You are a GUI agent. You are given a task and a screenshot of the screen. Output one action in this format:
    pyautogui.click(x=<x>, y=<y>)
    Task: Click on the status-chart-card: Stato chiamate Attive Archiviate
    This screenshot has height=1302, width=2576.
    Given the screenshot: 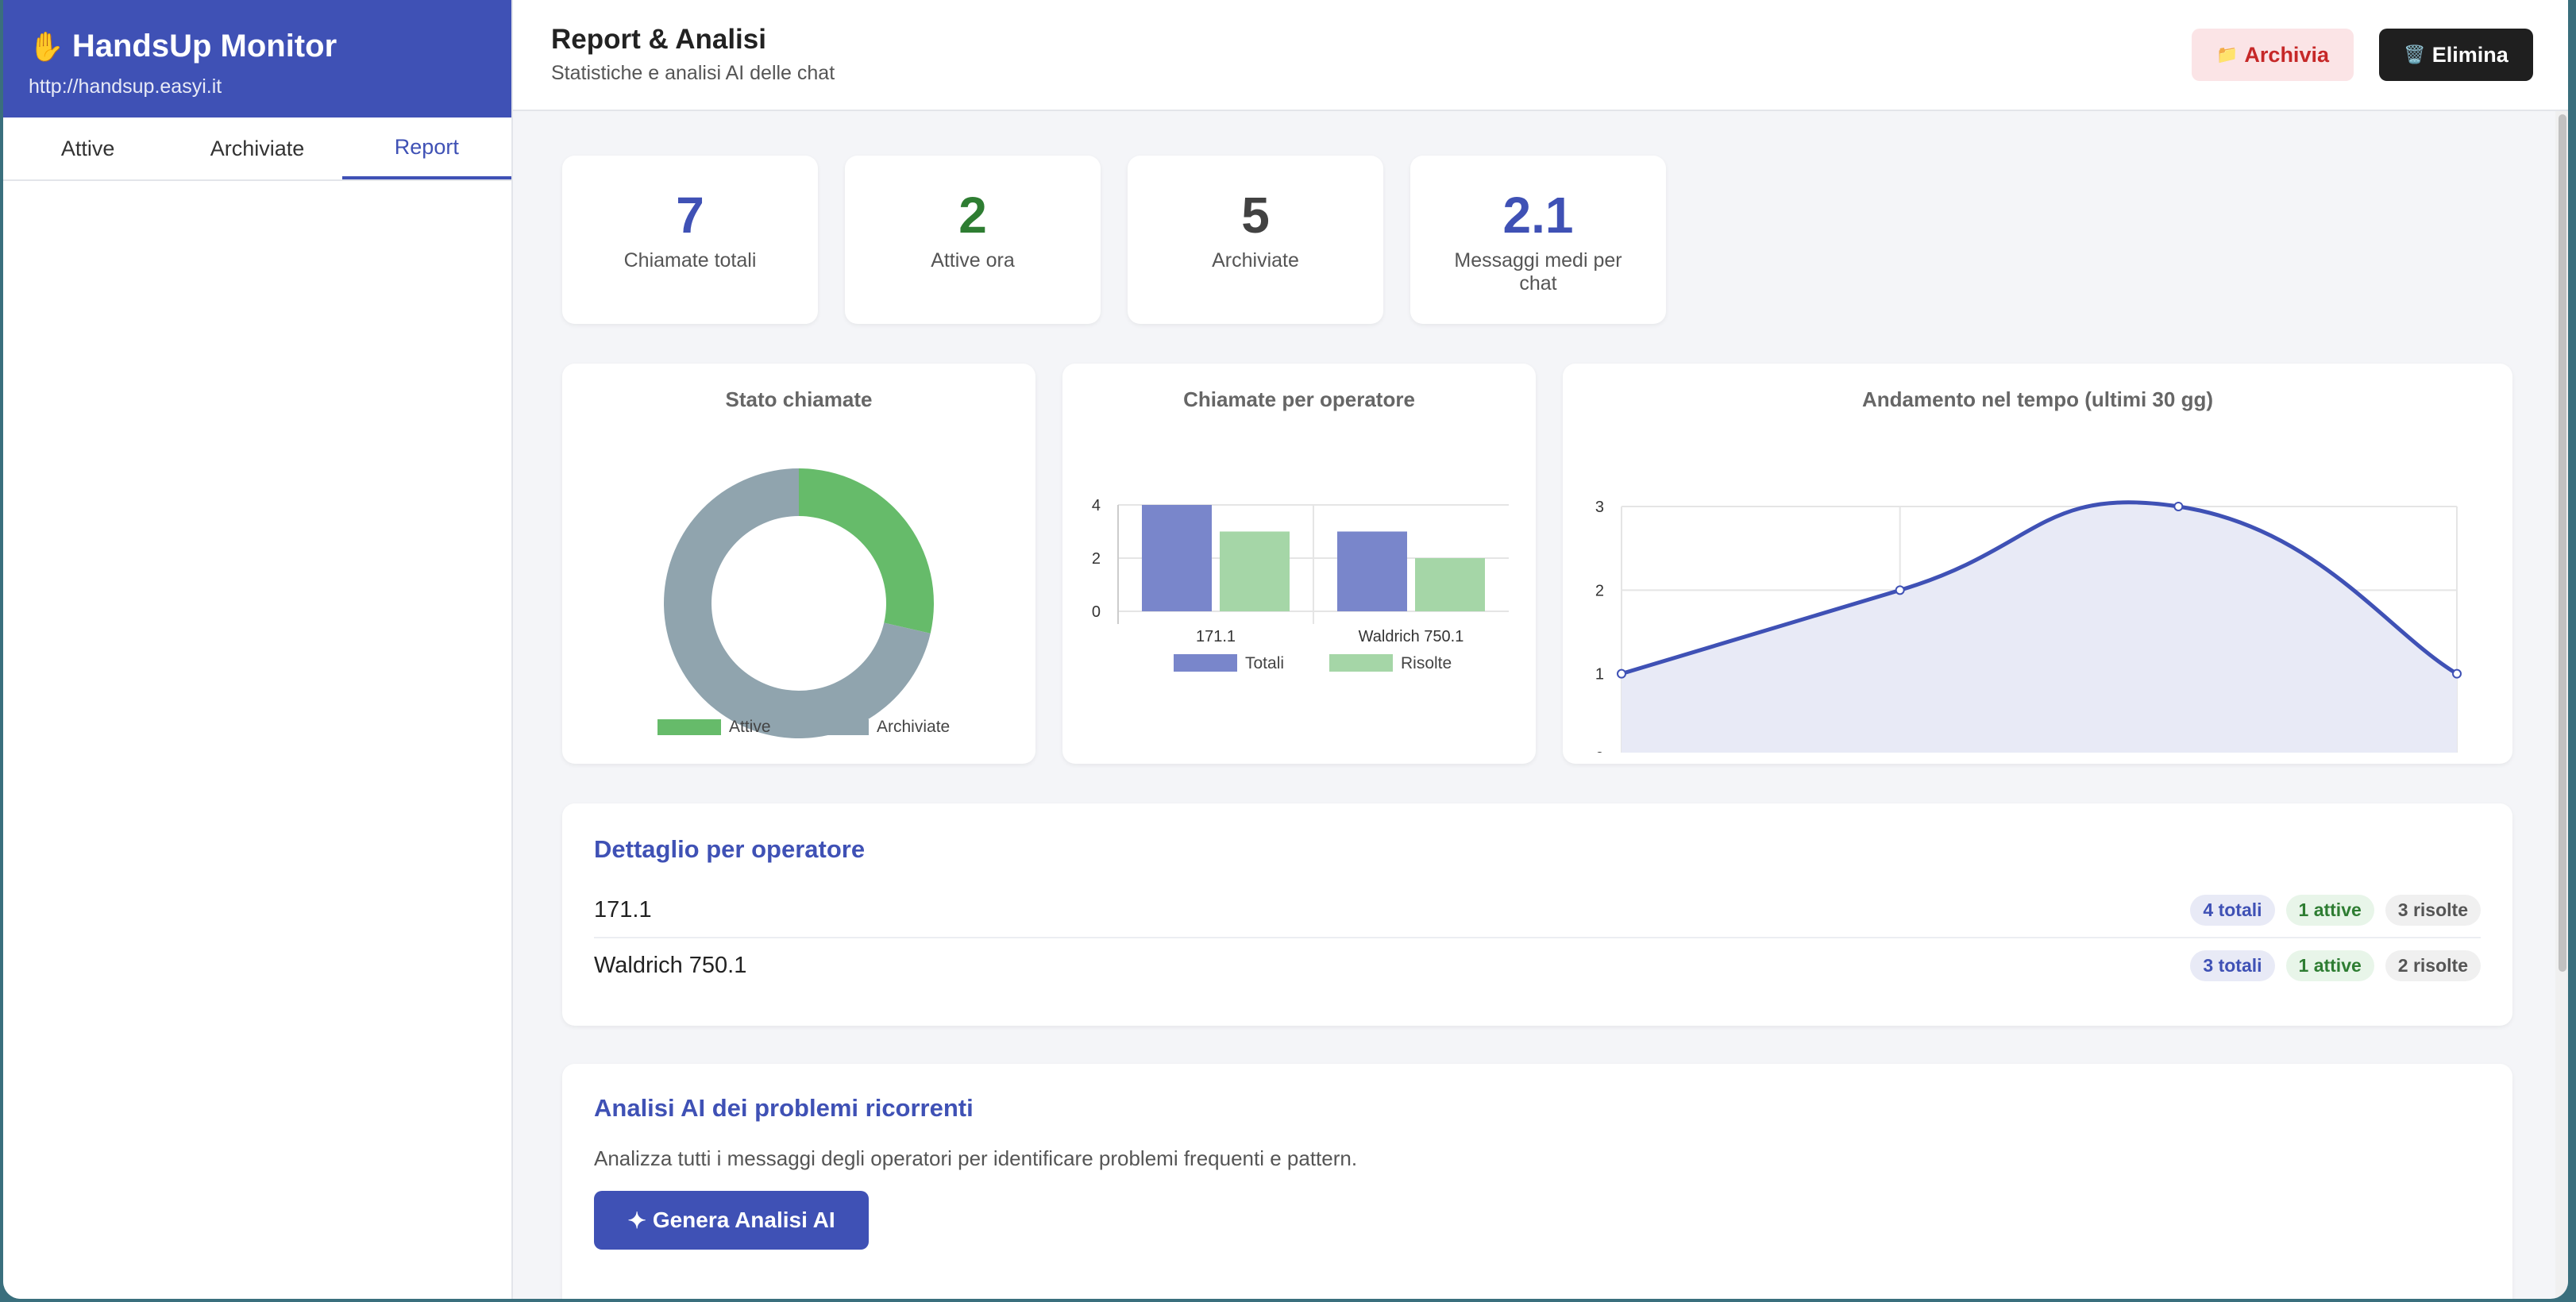 What is the action you would take?
    pyautogui.click(x=798, y=564)
    